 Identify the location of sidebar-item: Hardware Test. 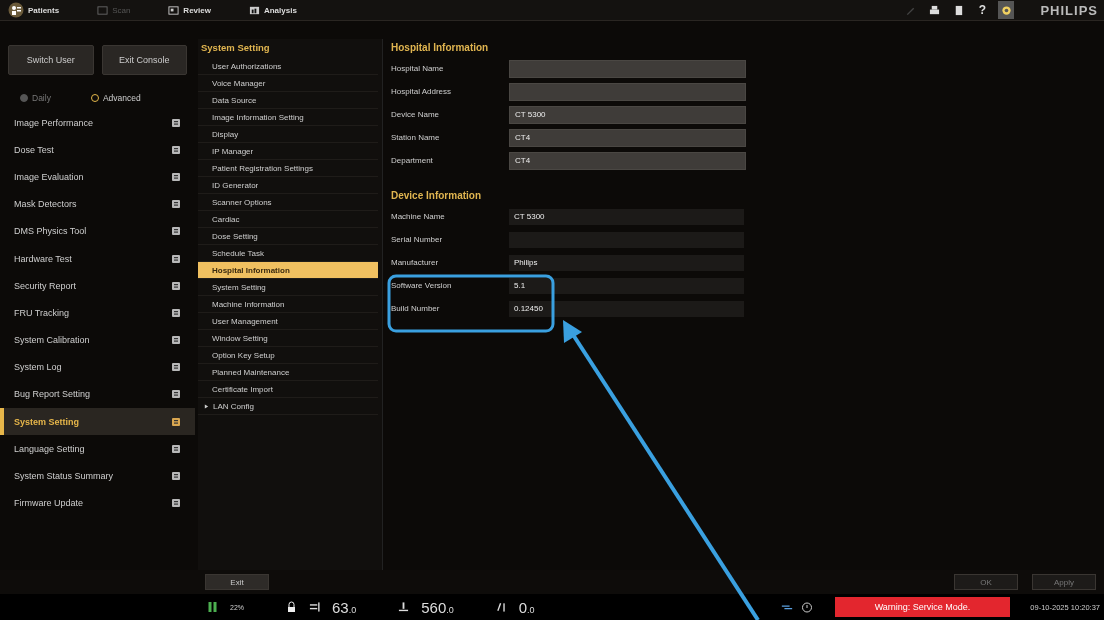
(97, 258).